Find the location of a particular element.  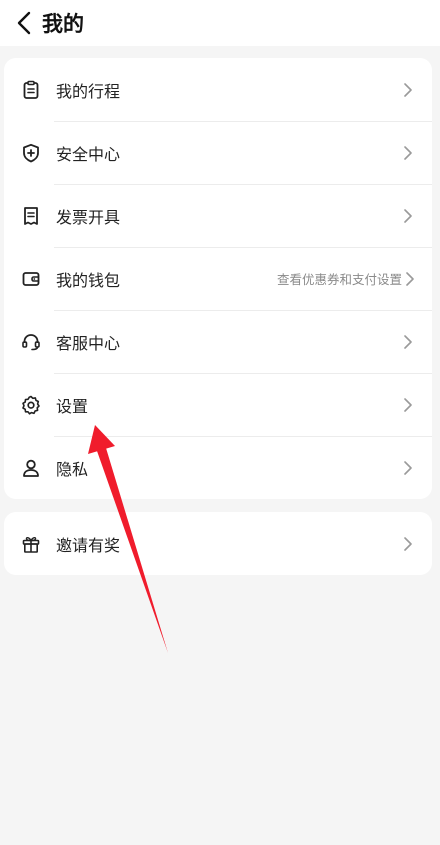

menu-item-customer-service: 客服中心 is located at coordinates (218, 341).